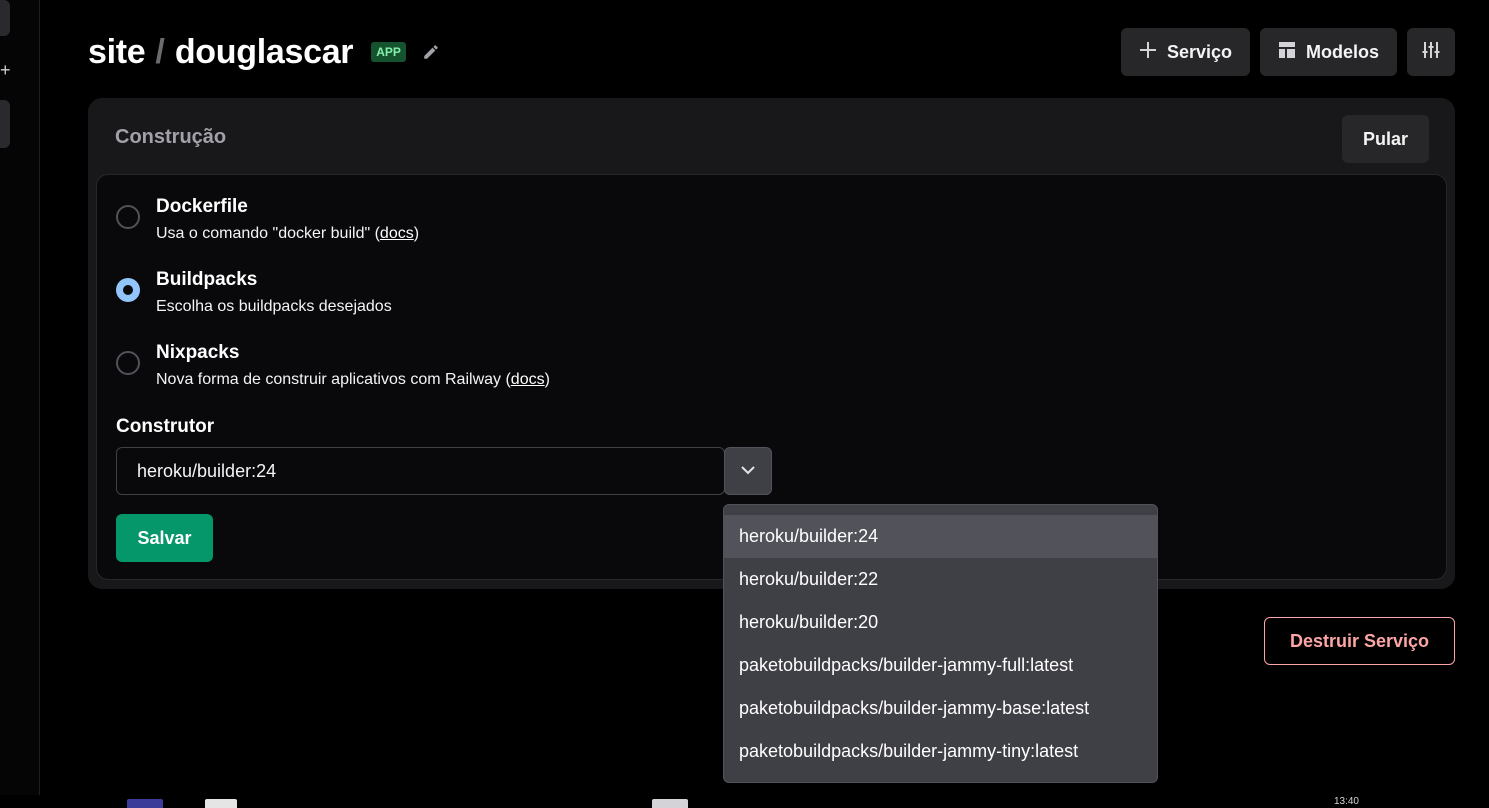 The height and width of the screenshot is (808, 1489). I want to click on builder-label: Construtor, so click(165, 426).